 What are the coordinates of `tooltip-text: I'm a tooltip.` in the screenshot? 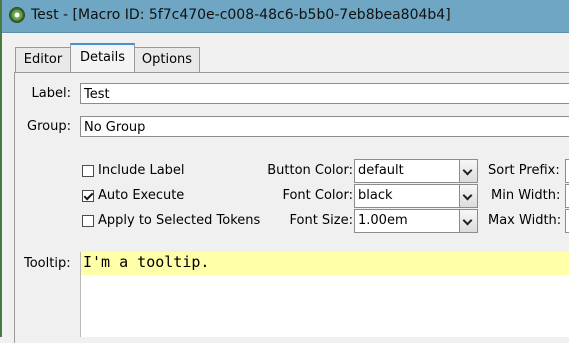 It's located at (146, 262).